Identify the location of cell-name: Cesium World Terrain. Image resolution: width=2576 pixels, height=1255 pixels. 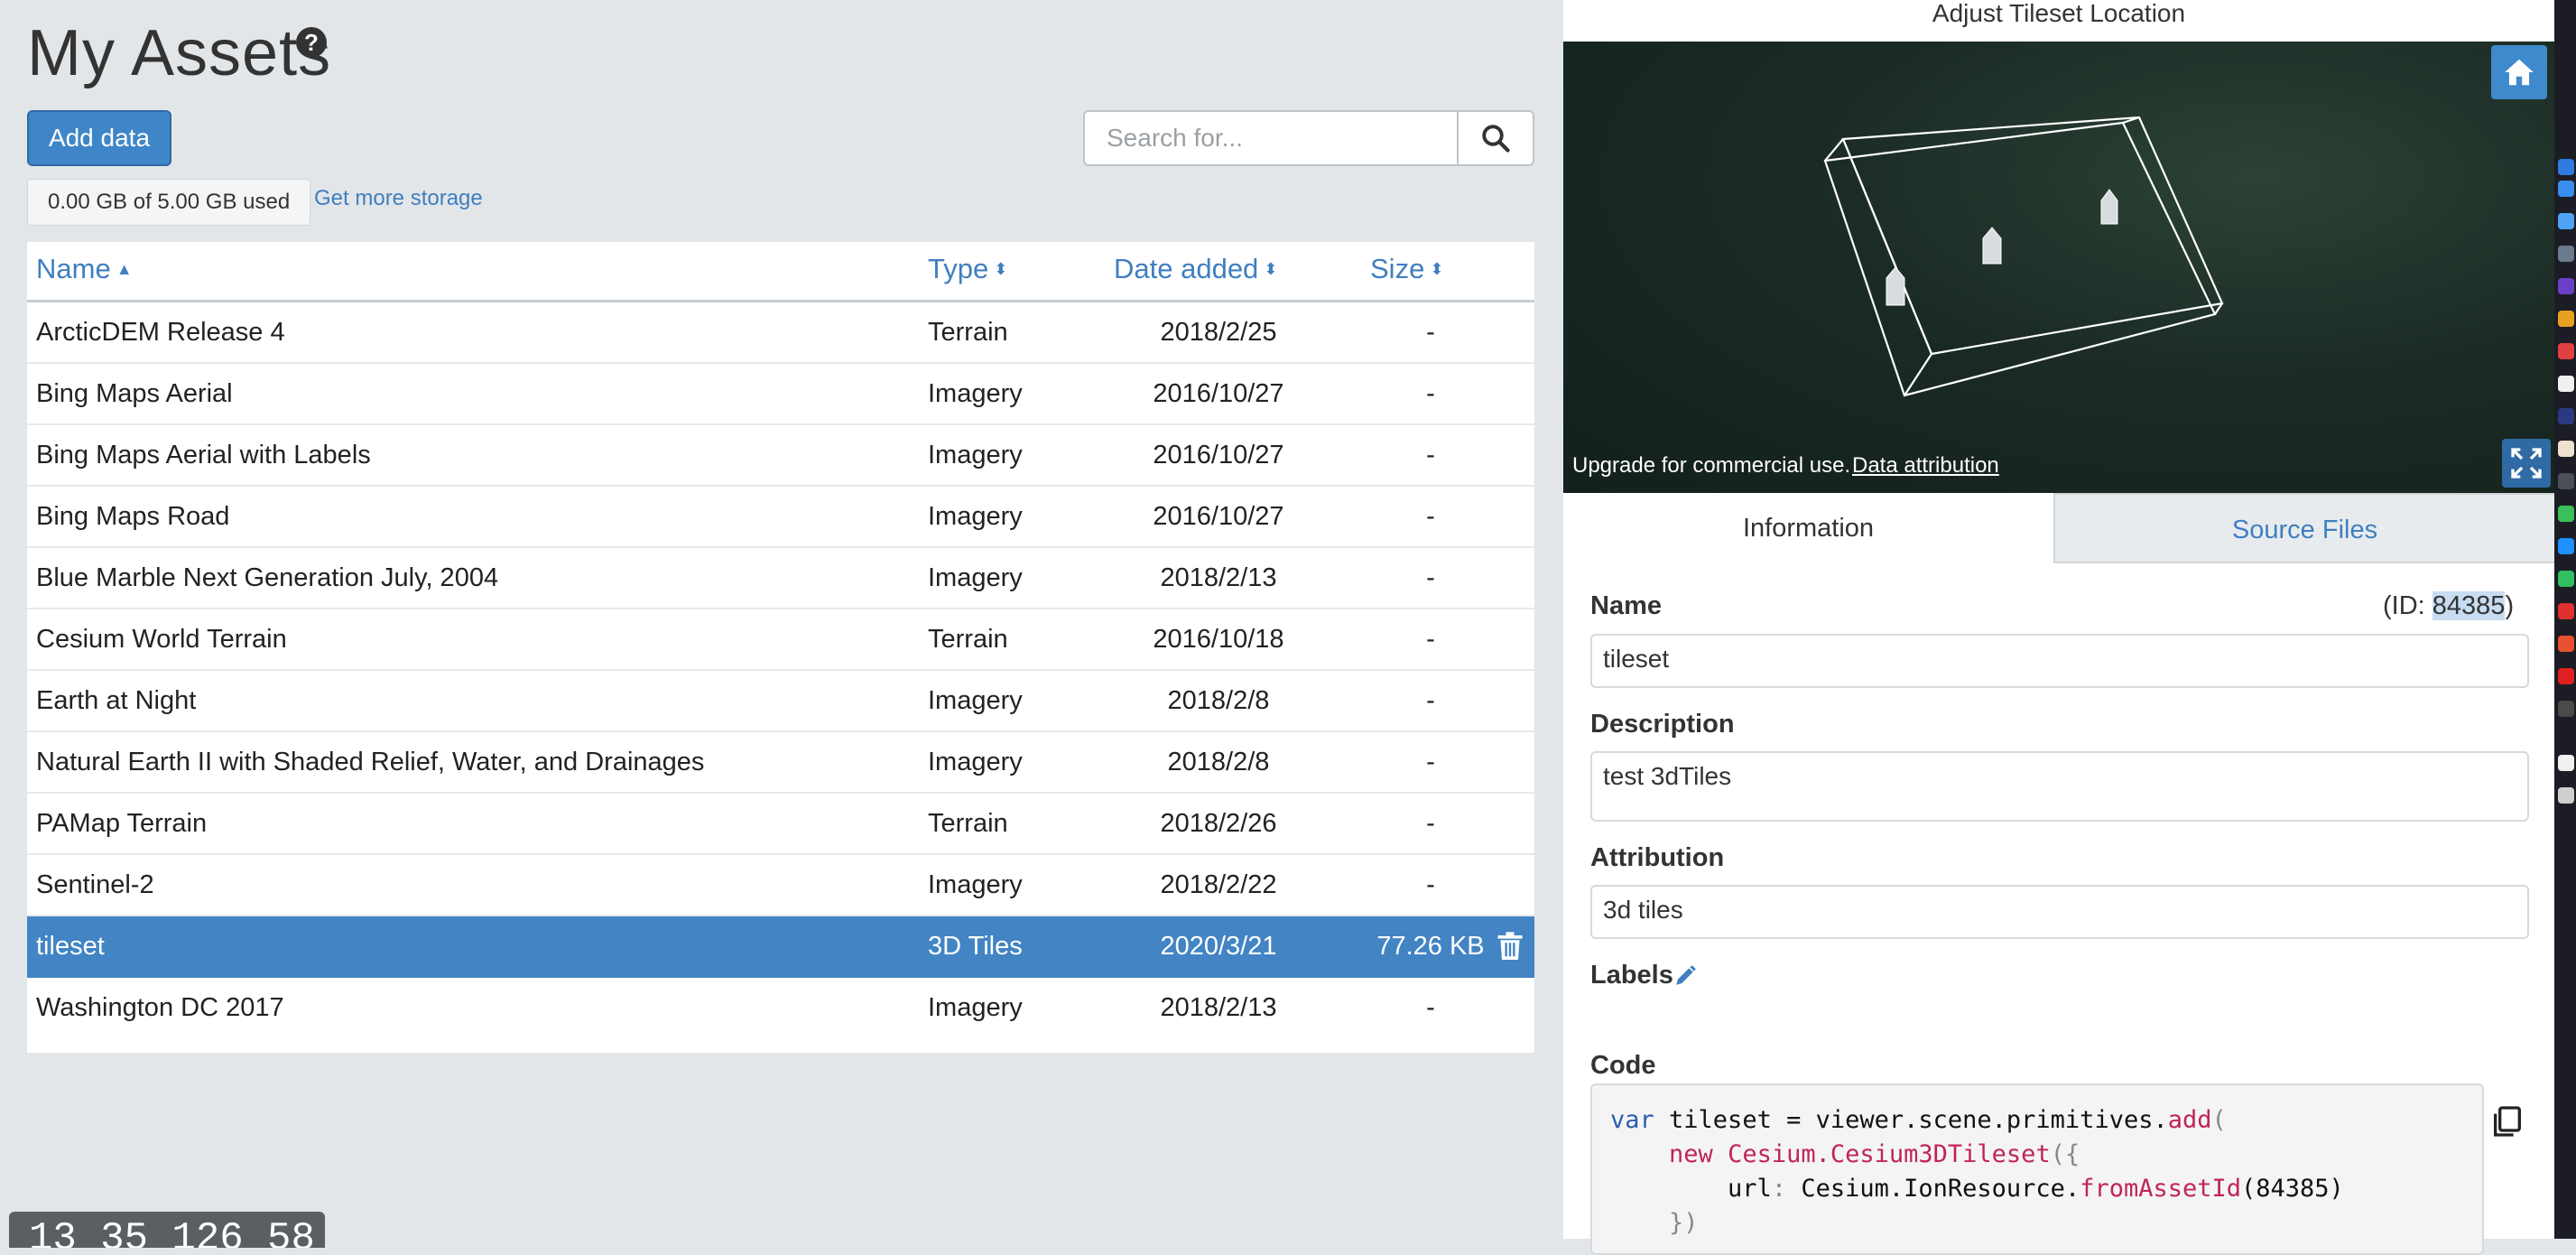
(161, 639).